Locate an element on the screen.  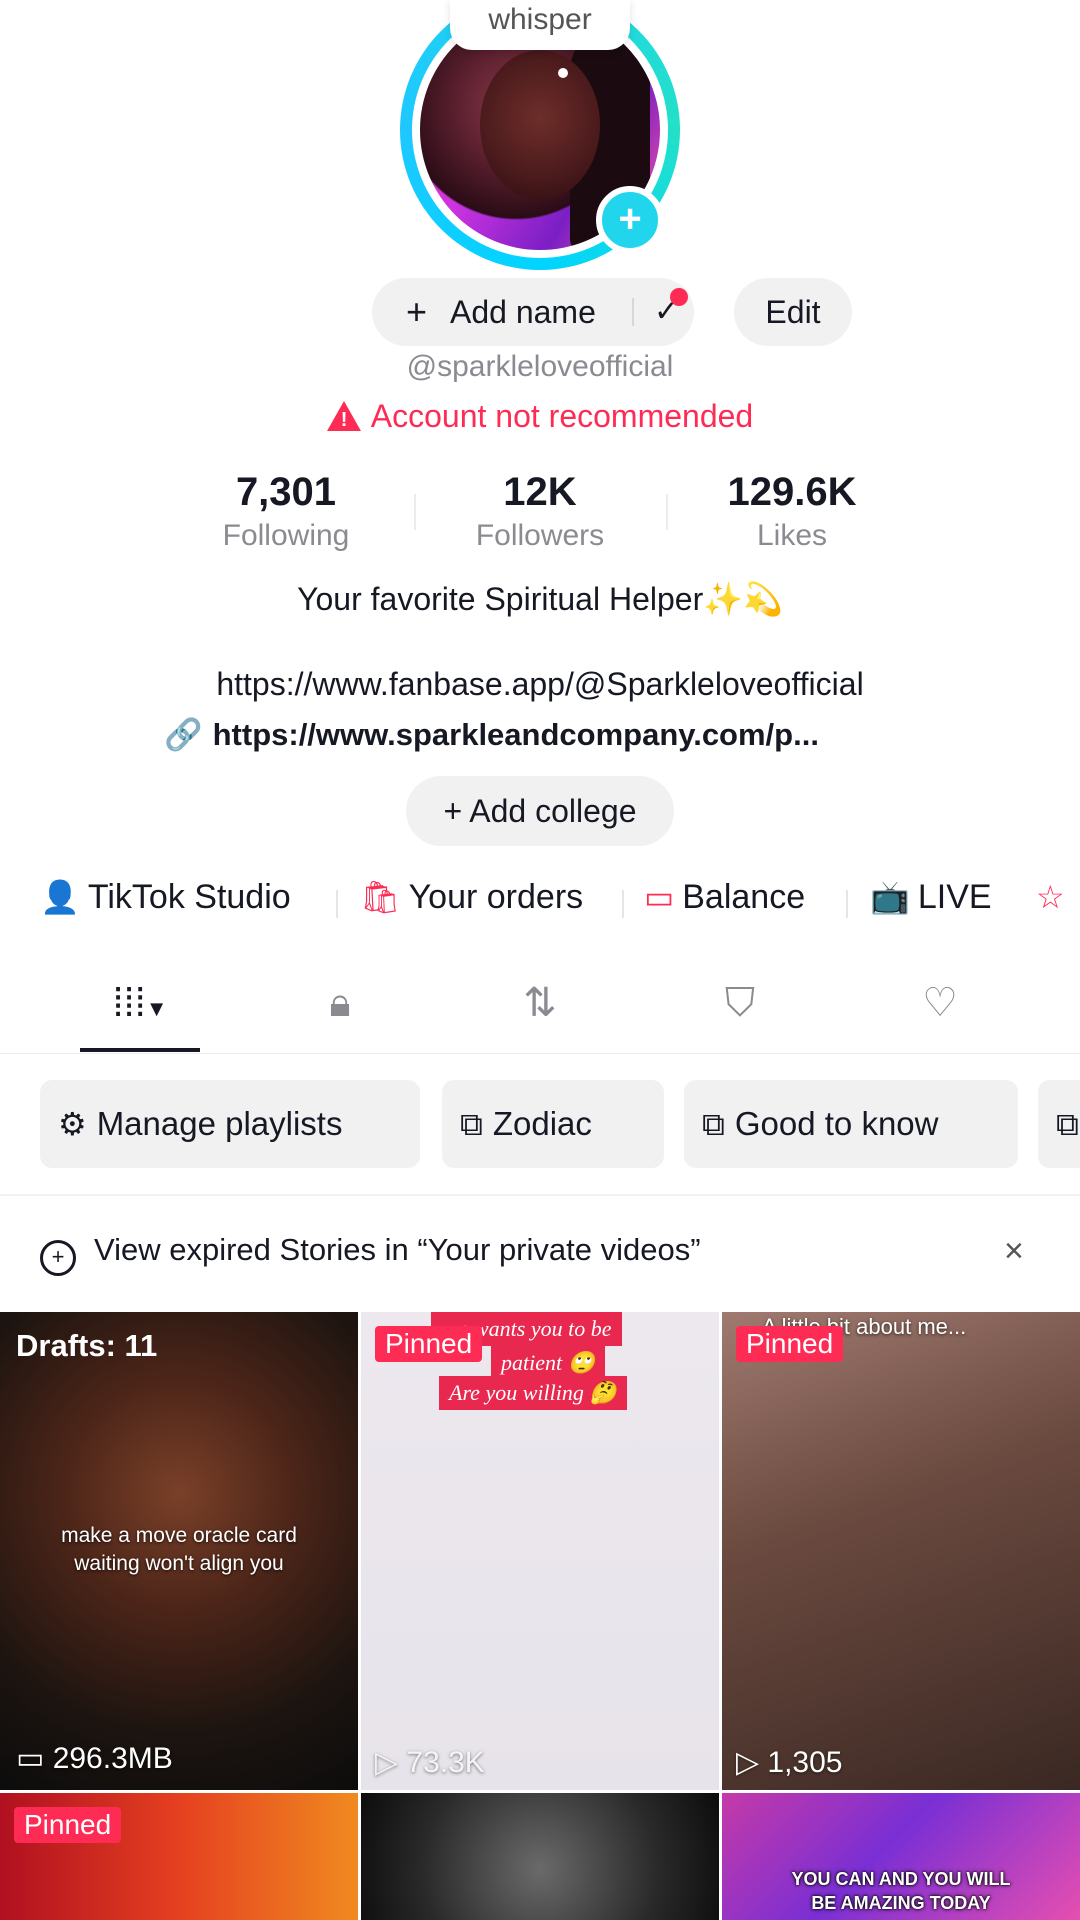
tab-liked: ♡ is located at coordinates (940, 1012).